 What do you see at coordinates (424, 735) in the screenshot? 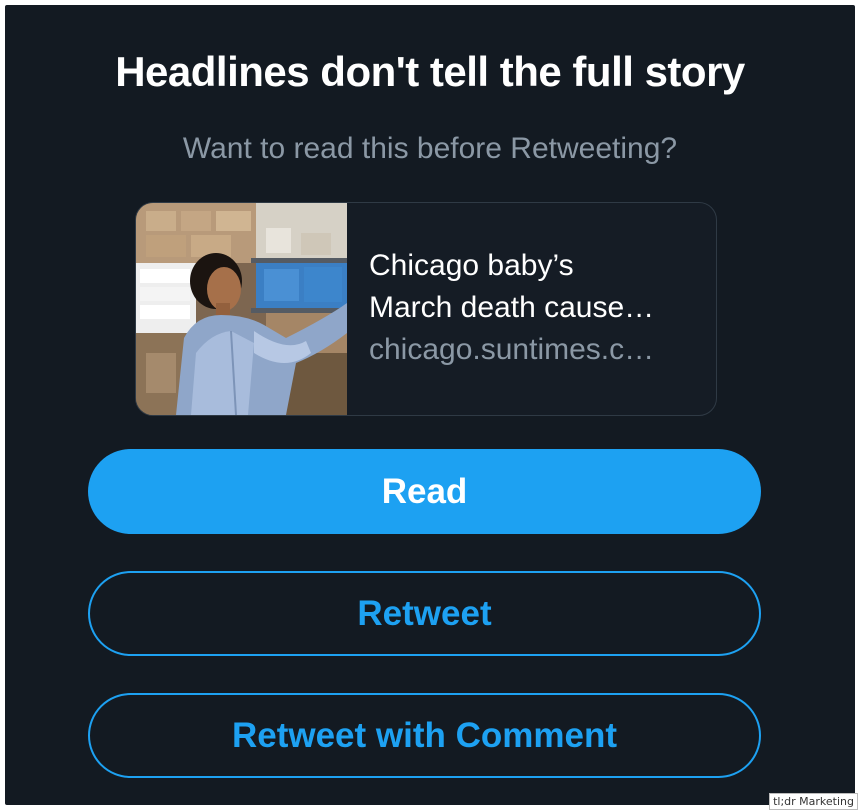
I see `retweet-with-comment-button: Retweet with Comment` at bounding box center [424, 735].